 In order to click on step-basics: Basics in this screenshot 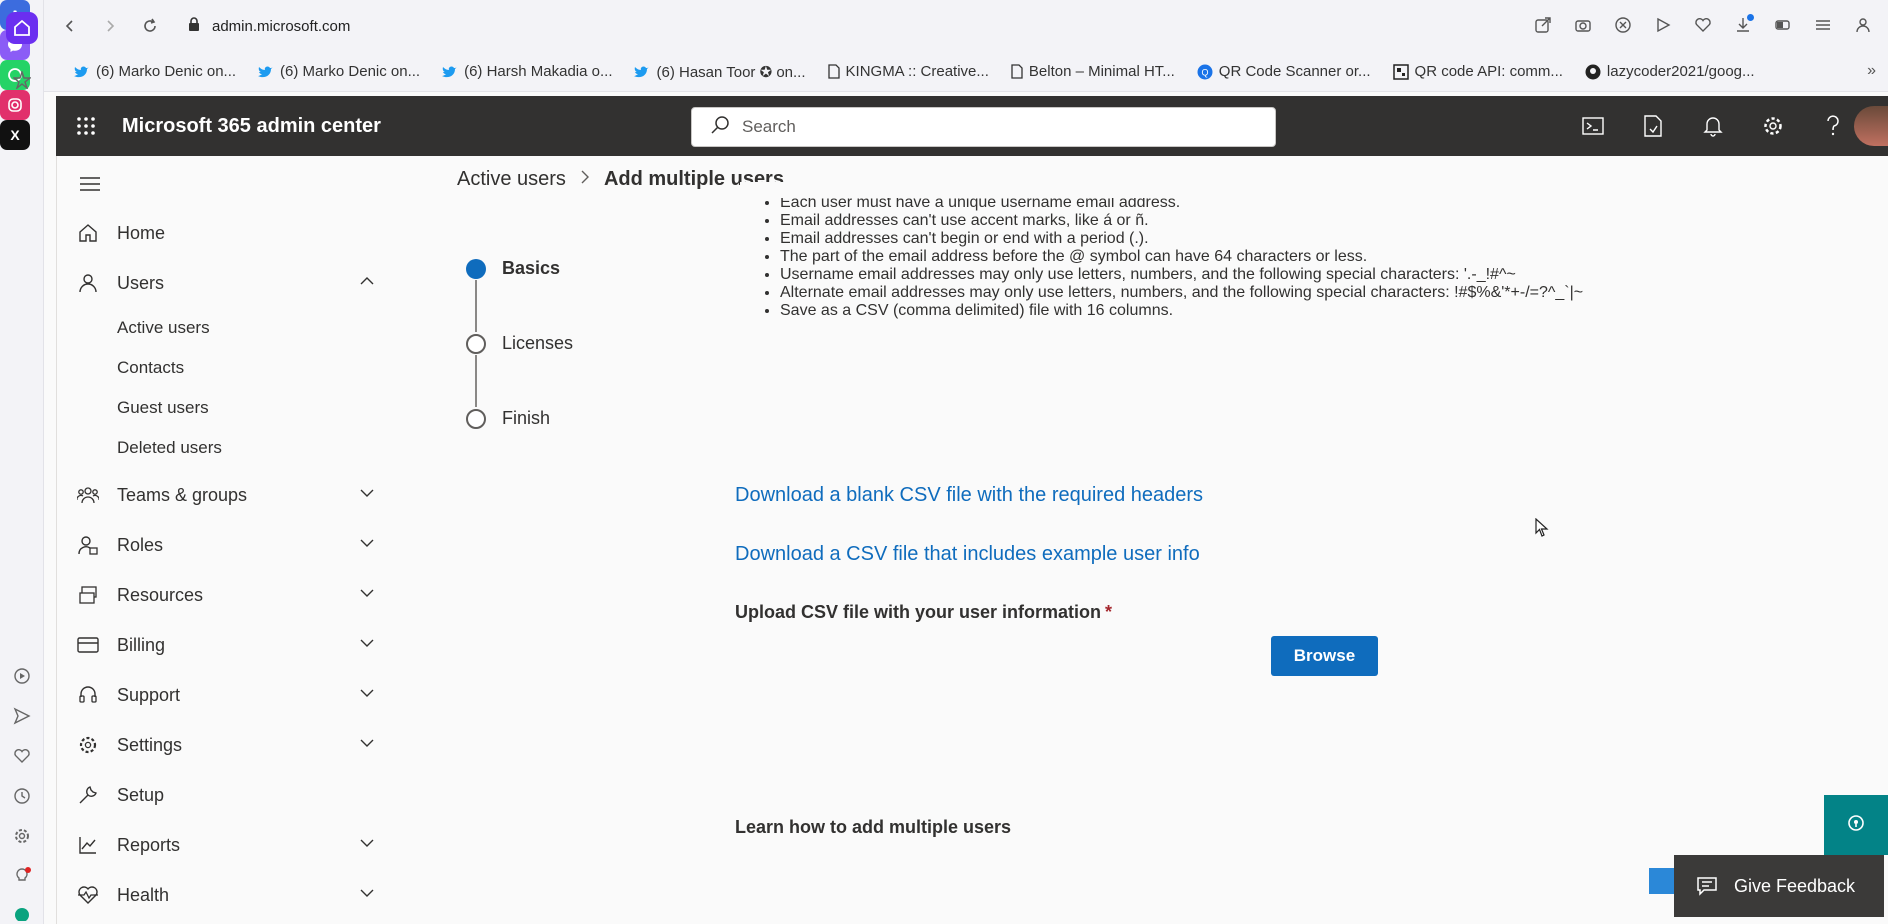, I will do `click(531, 268)`.